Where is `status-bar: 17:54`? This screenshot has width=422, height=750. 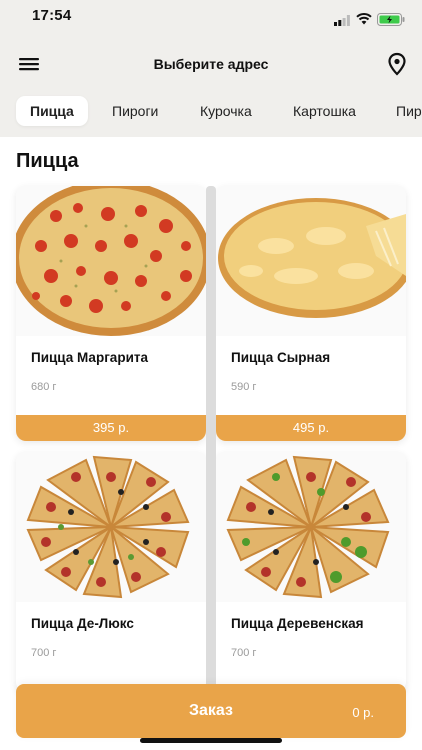 status-bar: 17:54 is located at coordinates (211, 18).